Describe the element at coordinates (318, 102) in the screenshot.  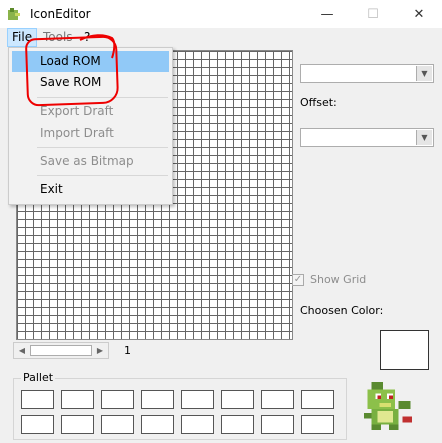
I see `offset-label: Offset:` at that location.